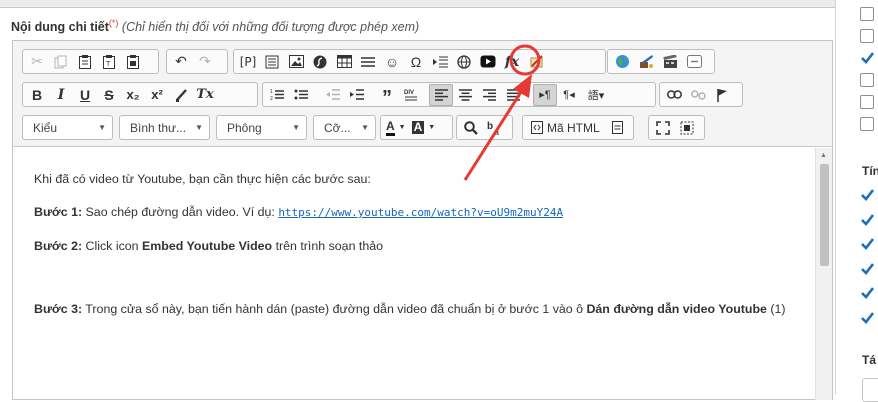 This screenshot has height=402, width=878. What do you see at coordinates (824, 215) in the screenshot?
I see `scrollbar-thumb` at bounding box center [824, 215].